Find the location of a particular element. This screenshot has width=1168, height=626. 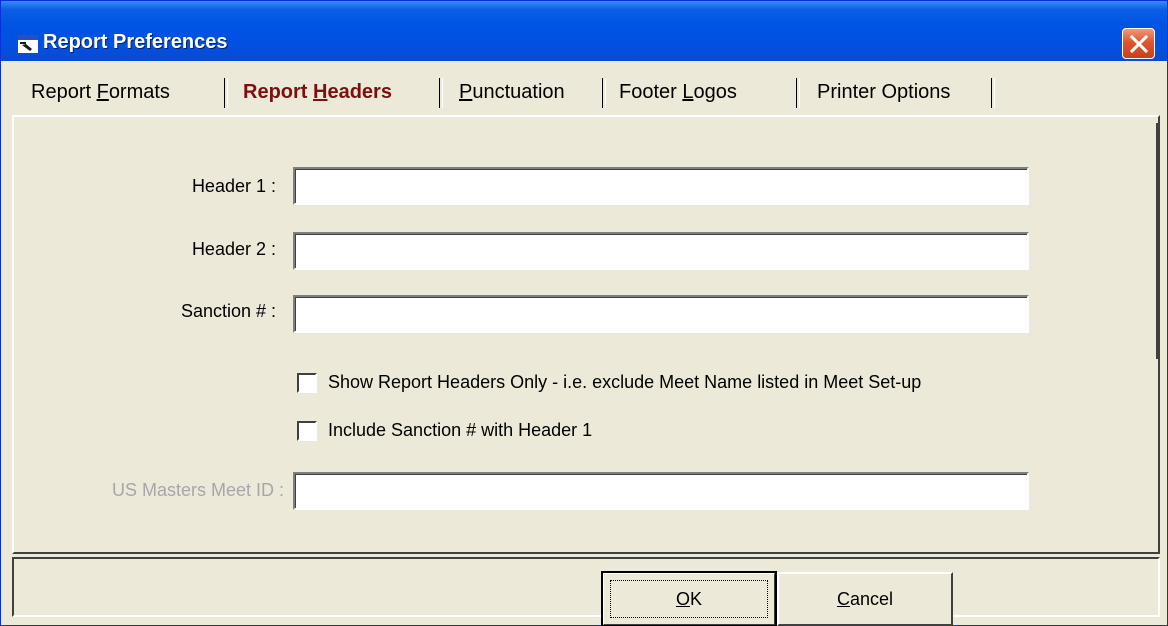

usms-meet-id-input is located at coordinates (661, 491).